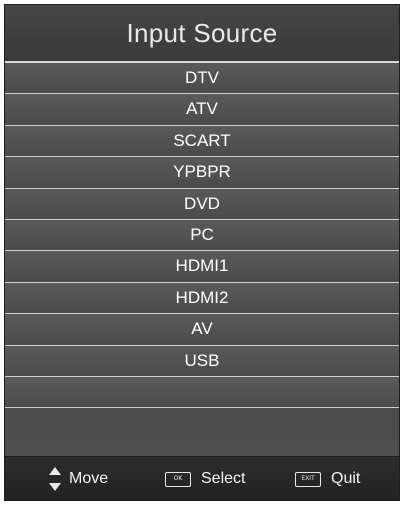 The image size is (406, 506). Describe the element at coordinates (202, 330) in the screenshot. I see `source-item-av: AV` at that location.